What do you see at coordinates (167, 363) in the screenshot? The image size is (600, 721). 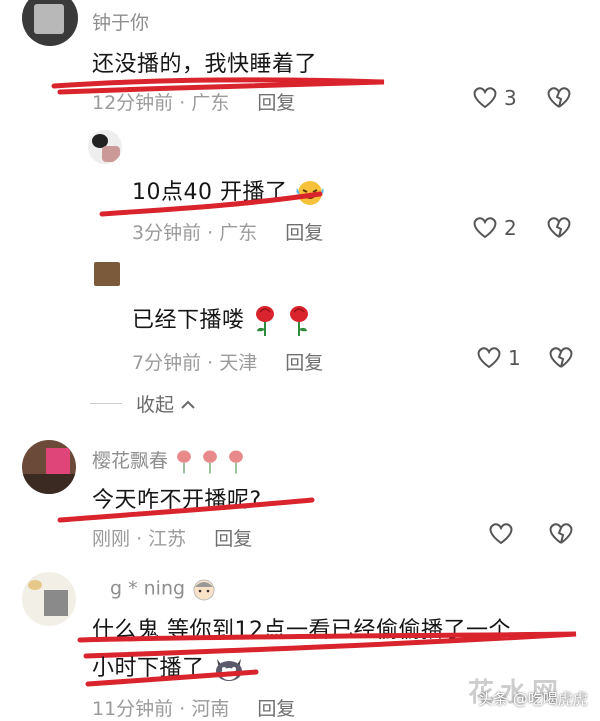 I see `comment-time: 7分钟前` at bounding box center [167, 363].